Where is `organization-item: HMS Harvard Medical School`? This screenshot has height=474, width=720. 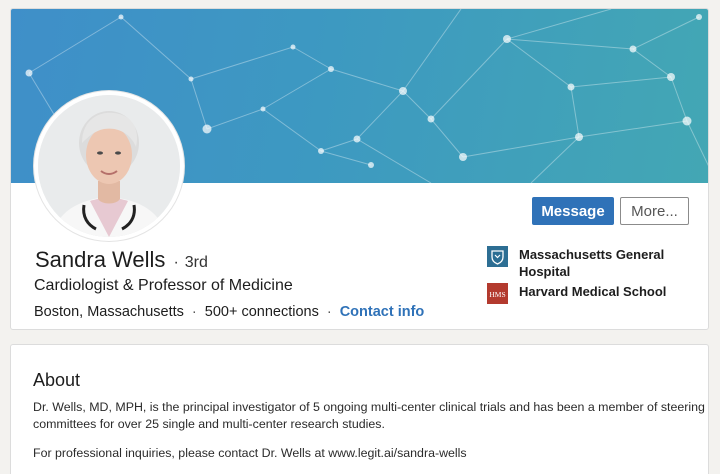 organization-item: HMS Harvard Medical School is located at coordinates (583, 293).